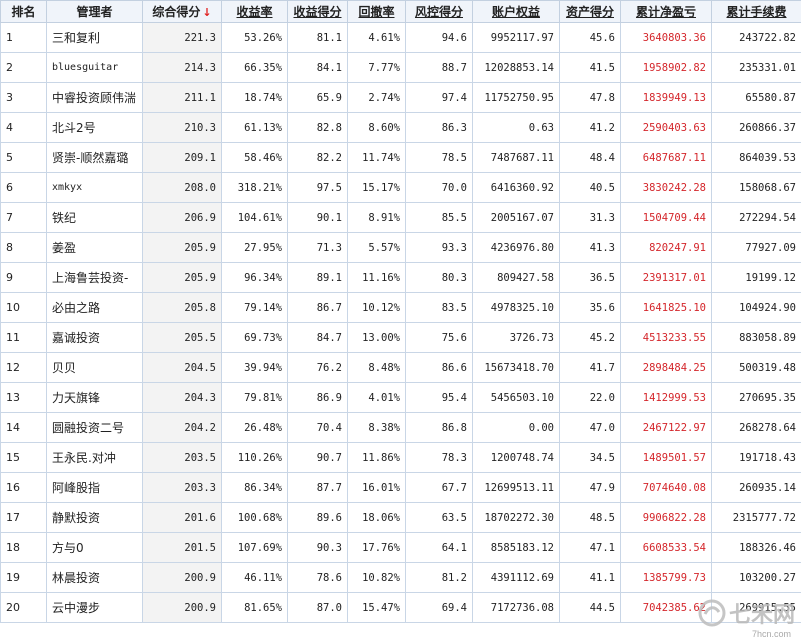  Describe the element at coordinates (182, 338) in the screenshot. I see `score-cell: 205.5` at that location.